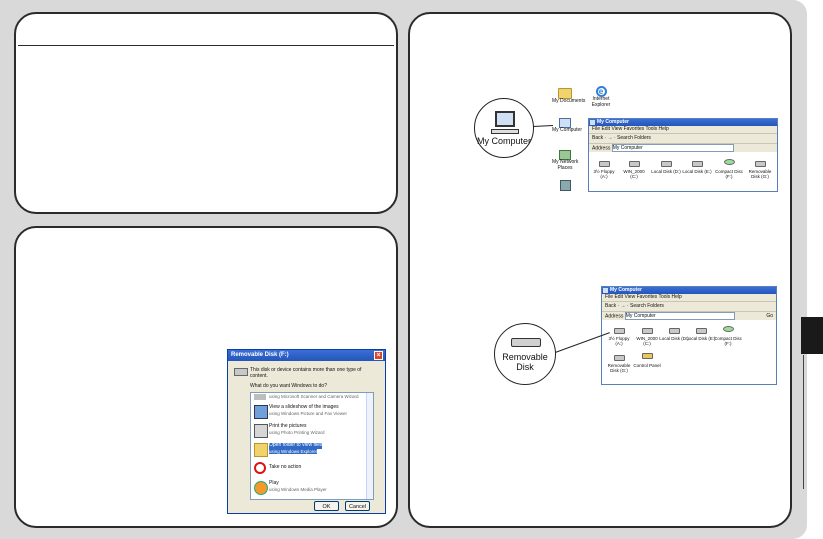  What do you see at coordinates (261, 431) in the screenshot?
I see `printer-icon` at bounding box center [261, 431].